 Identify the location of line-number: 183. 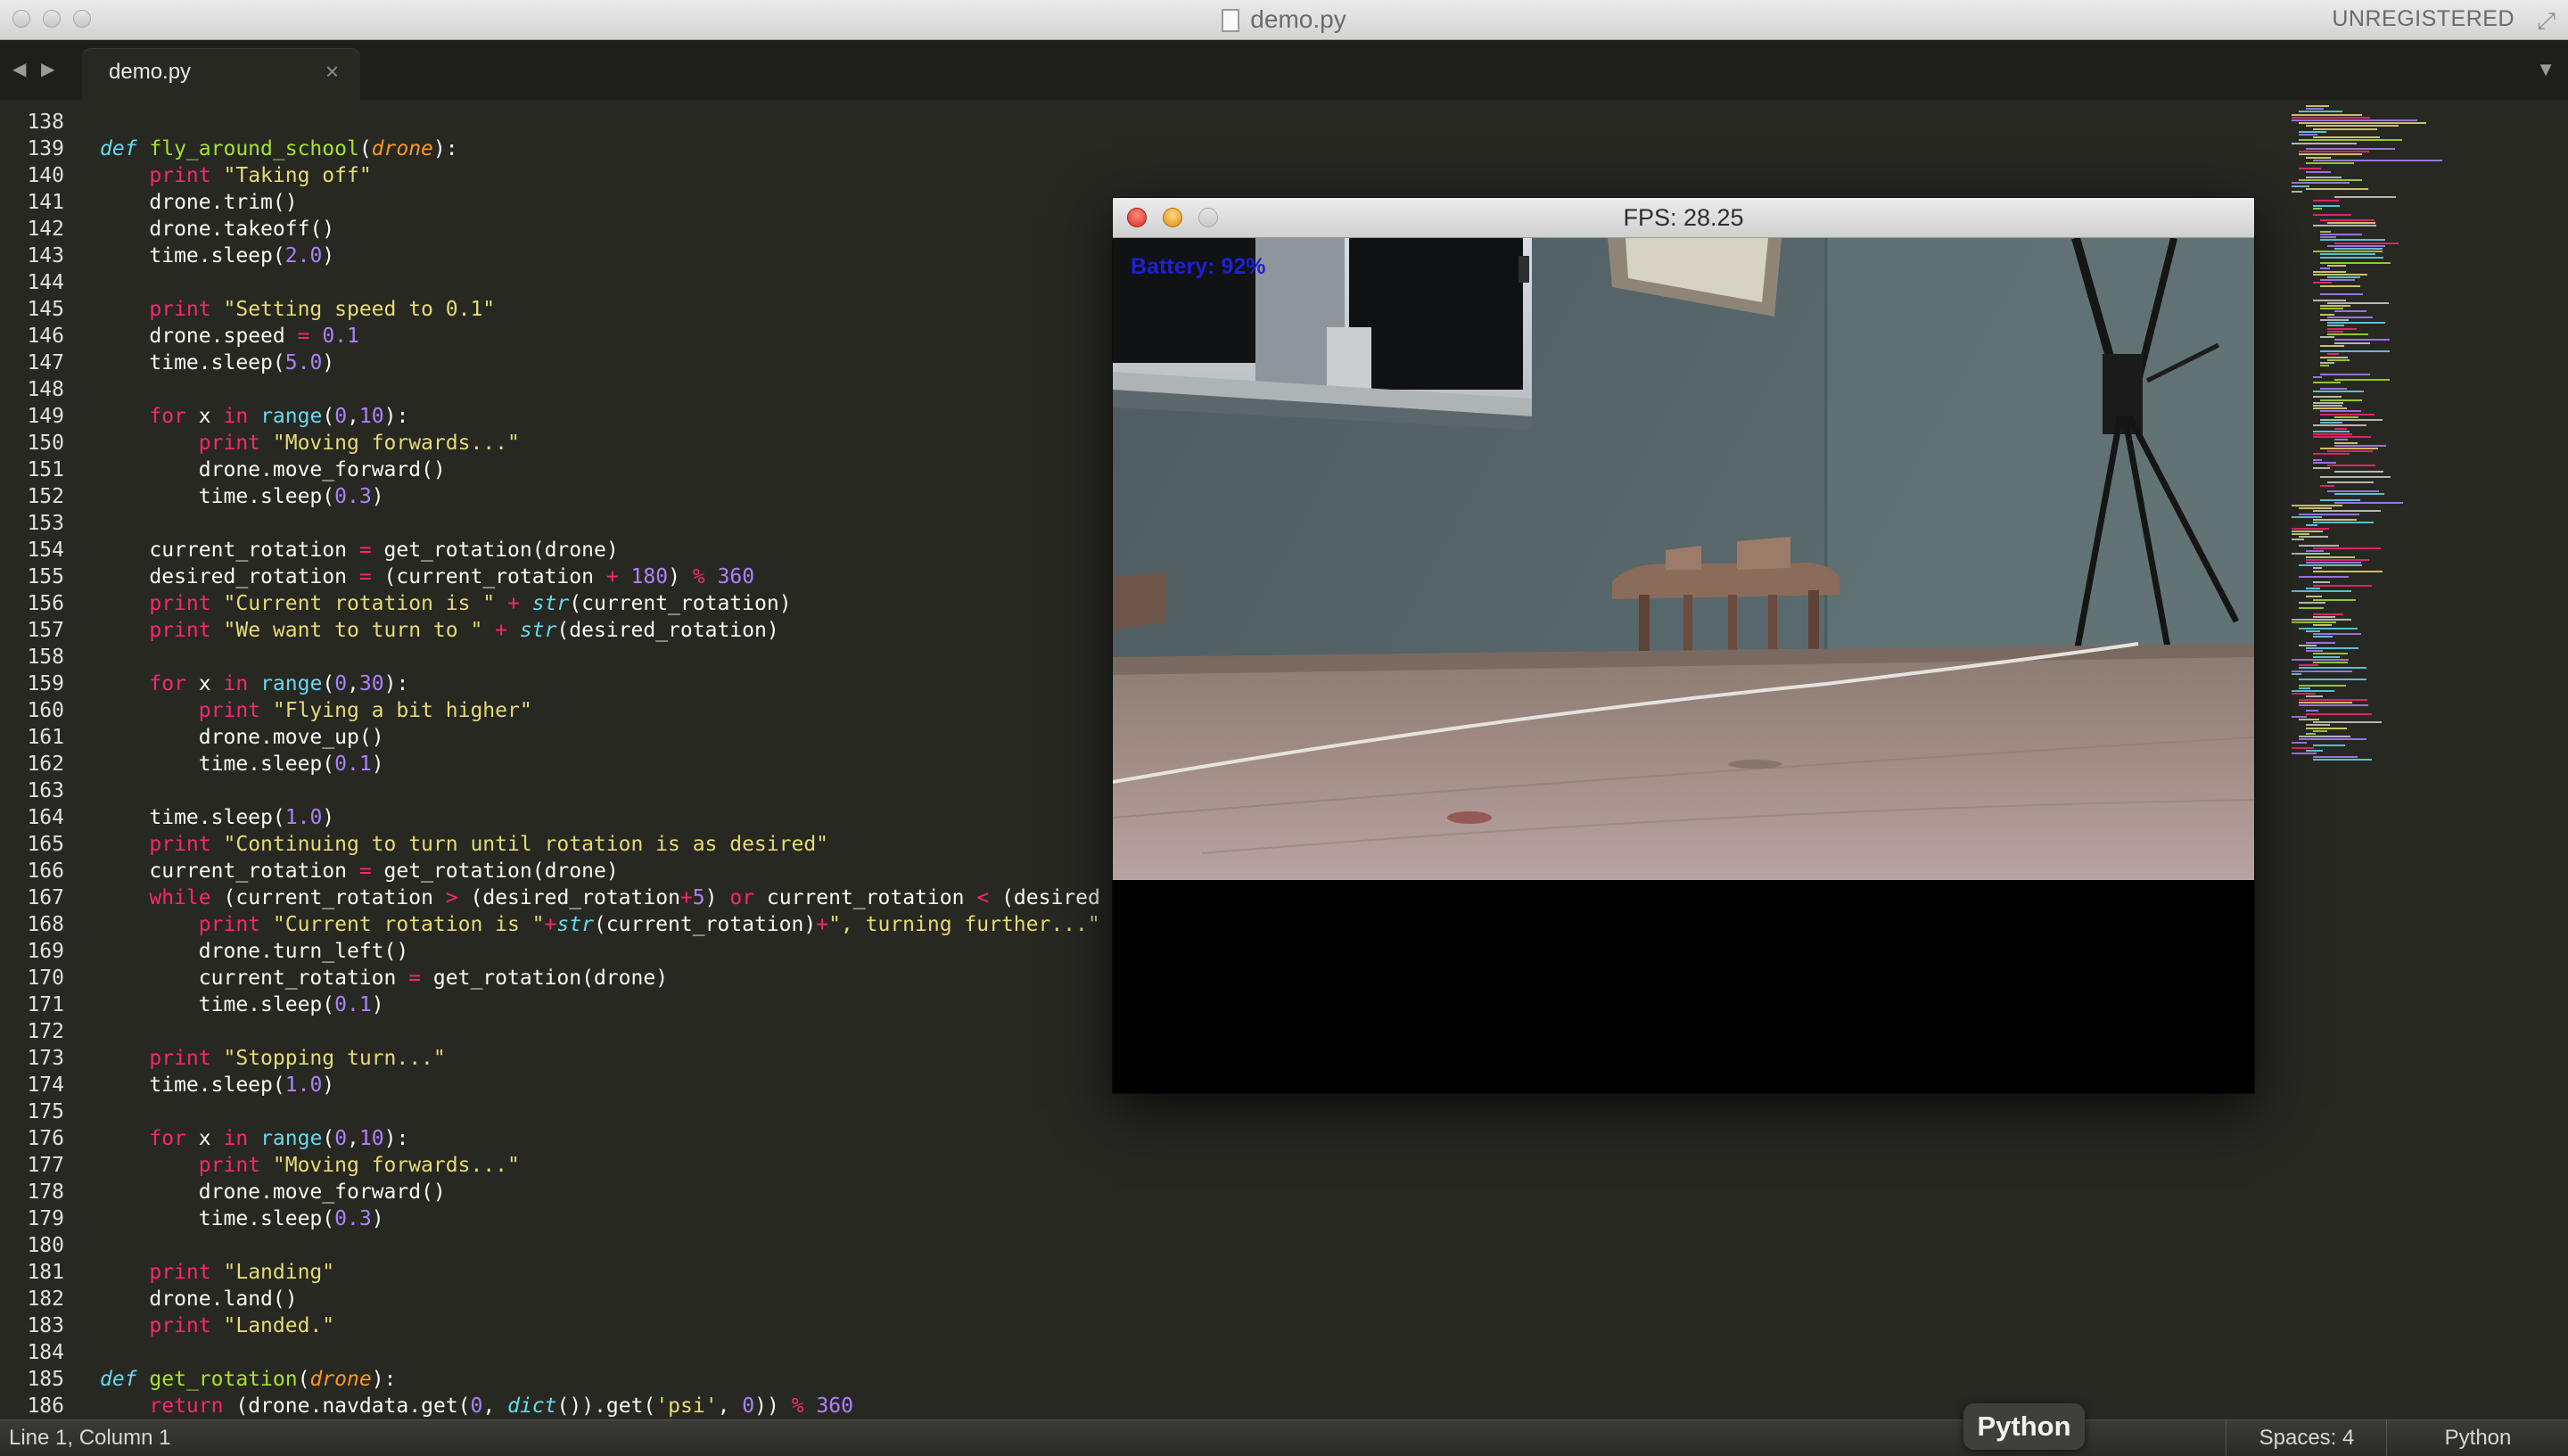
(45, 1325).